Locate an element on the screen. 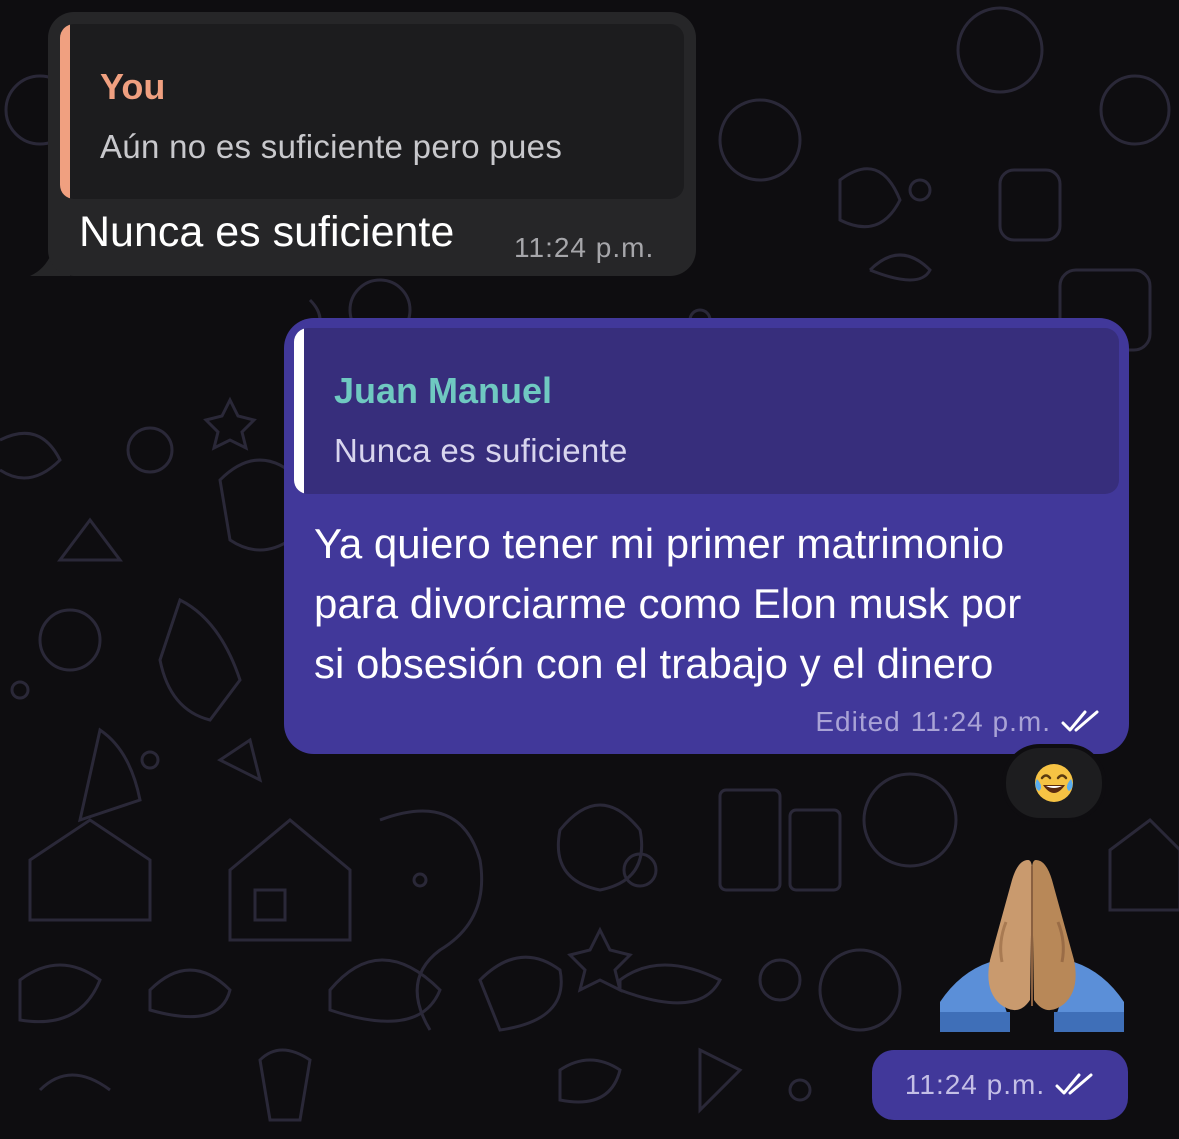 The width and height of the screenshot is (1179, 1139). reply-author: Juan Manuel is located at coordinates (443, 390).